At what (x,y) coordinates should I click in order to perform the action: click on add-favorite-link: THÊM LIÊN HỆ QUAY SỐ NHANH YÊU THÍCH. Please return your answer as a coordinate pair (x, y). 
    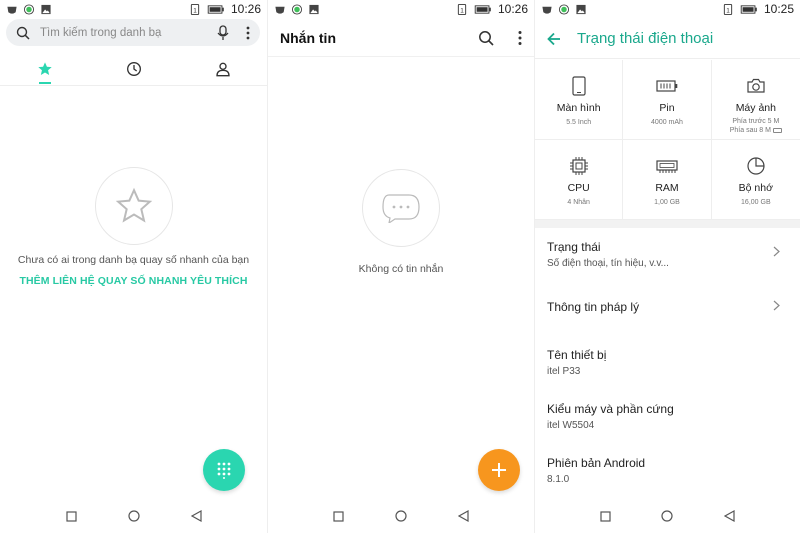
    Looking at the image, I should click on (133, 281).